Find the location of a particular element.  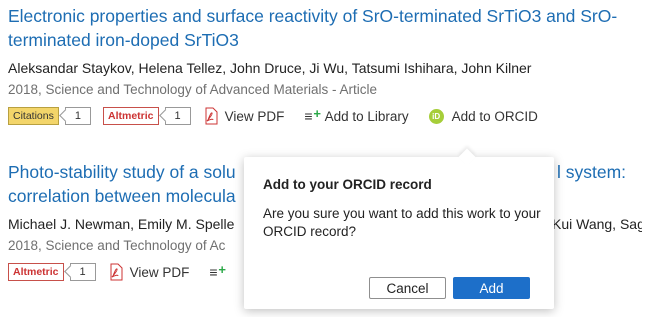

citations-count: 1 is located at coordinates (77, 116).